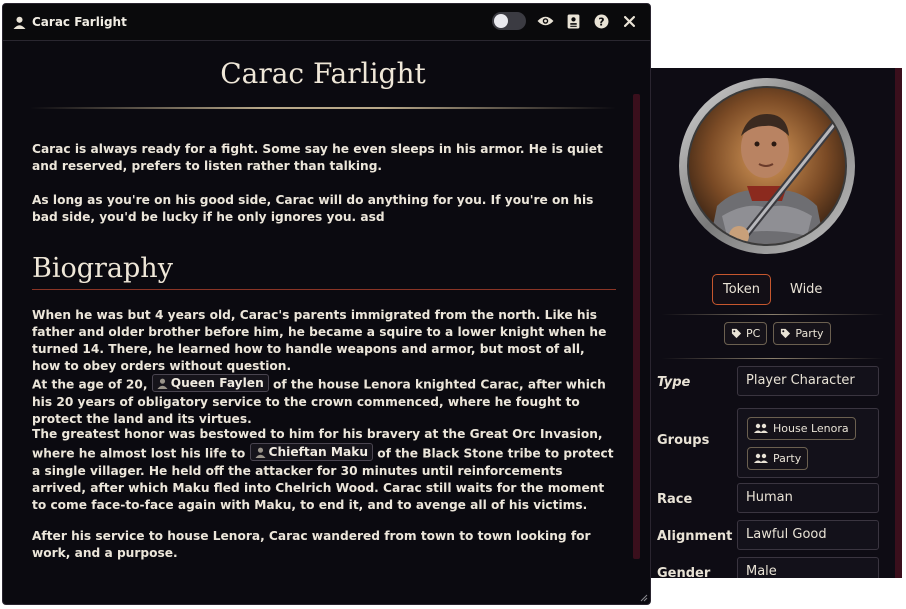 This screenshot has height=609, width=906. I want to click on alignment-field: Lawful Good, so click(808, 535).